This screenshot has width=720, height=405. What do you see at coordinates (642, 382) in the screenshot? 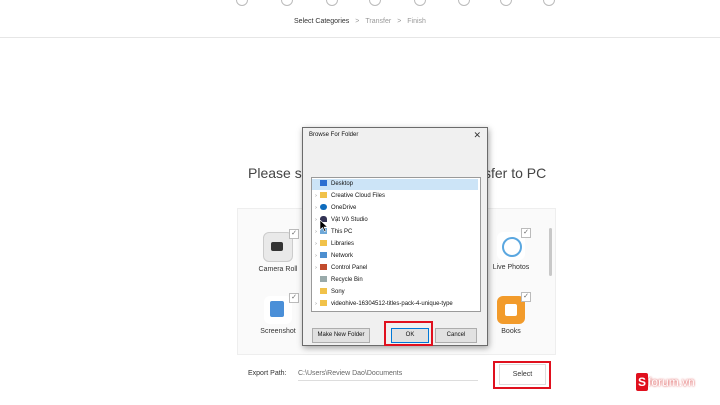
I see `logo-mark: S` at bounding box center [642, 382].